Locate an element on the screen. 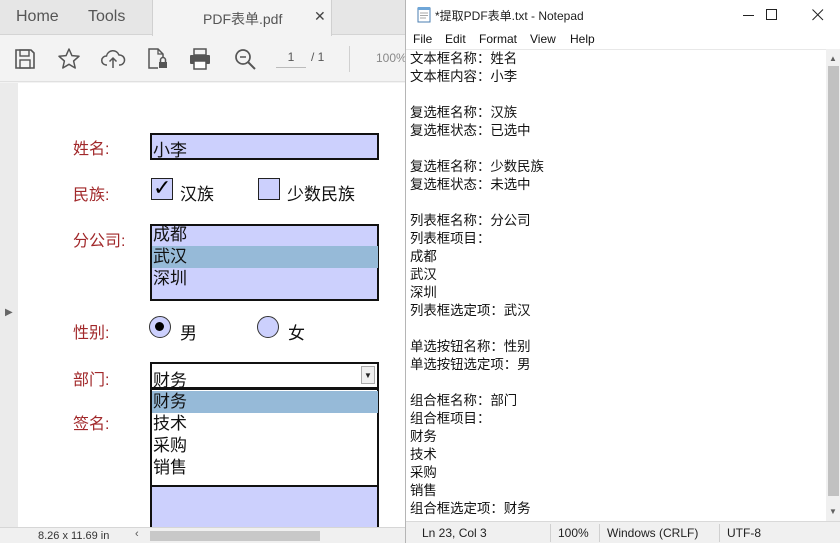  menu-help: Help is located at coordinates (582, 39).